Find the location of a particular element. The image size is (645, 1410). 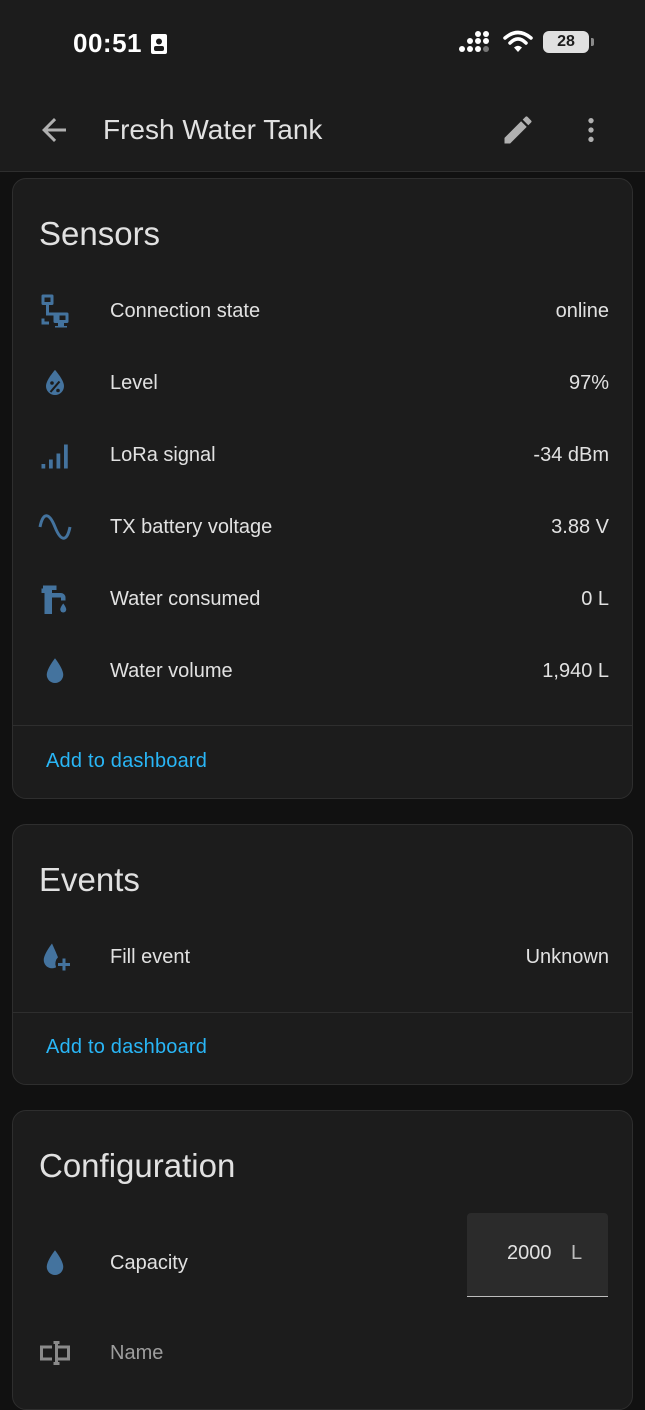

sensor-row-lora-signal: LoRa signal -34 dBm is located at coordinates (323, 455).